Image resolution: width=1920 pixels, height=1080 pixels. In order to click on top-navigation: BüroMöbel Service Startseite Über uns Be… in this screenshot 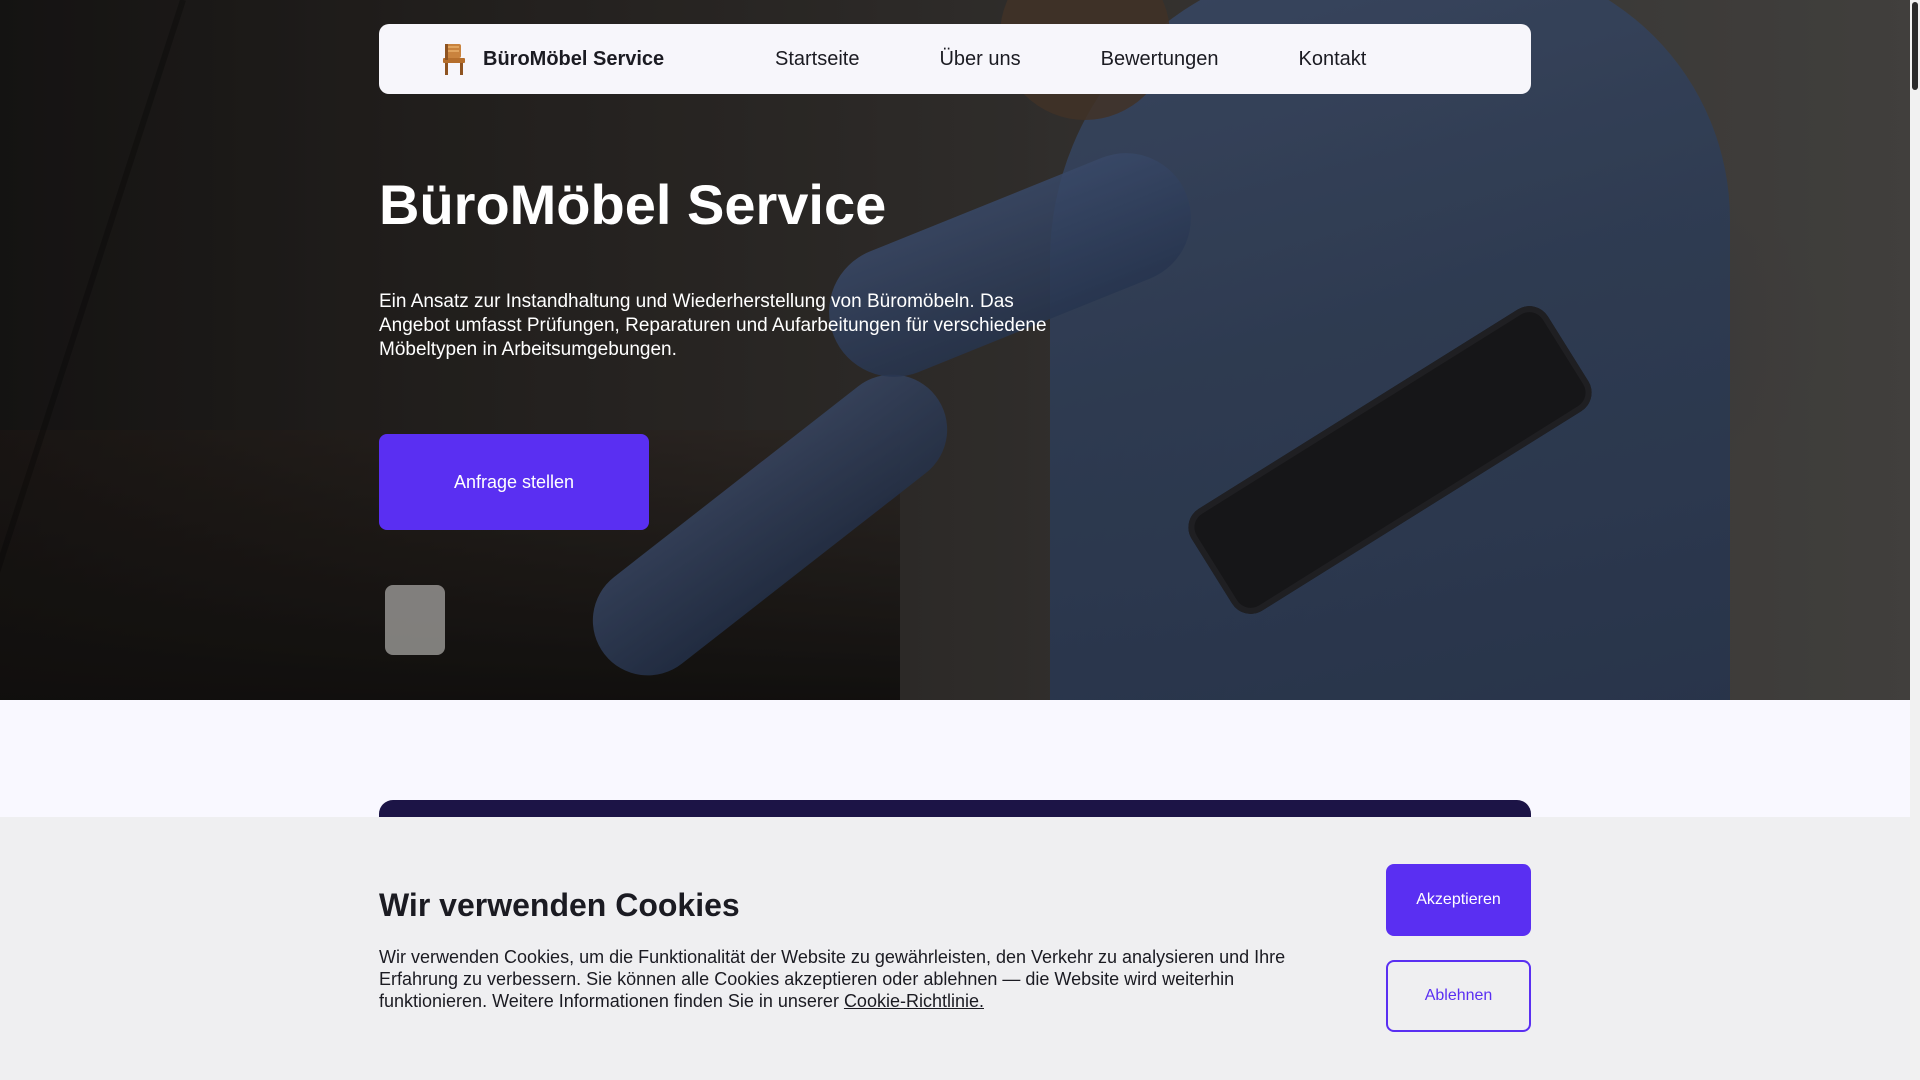, I will do `click(955, 59)`.